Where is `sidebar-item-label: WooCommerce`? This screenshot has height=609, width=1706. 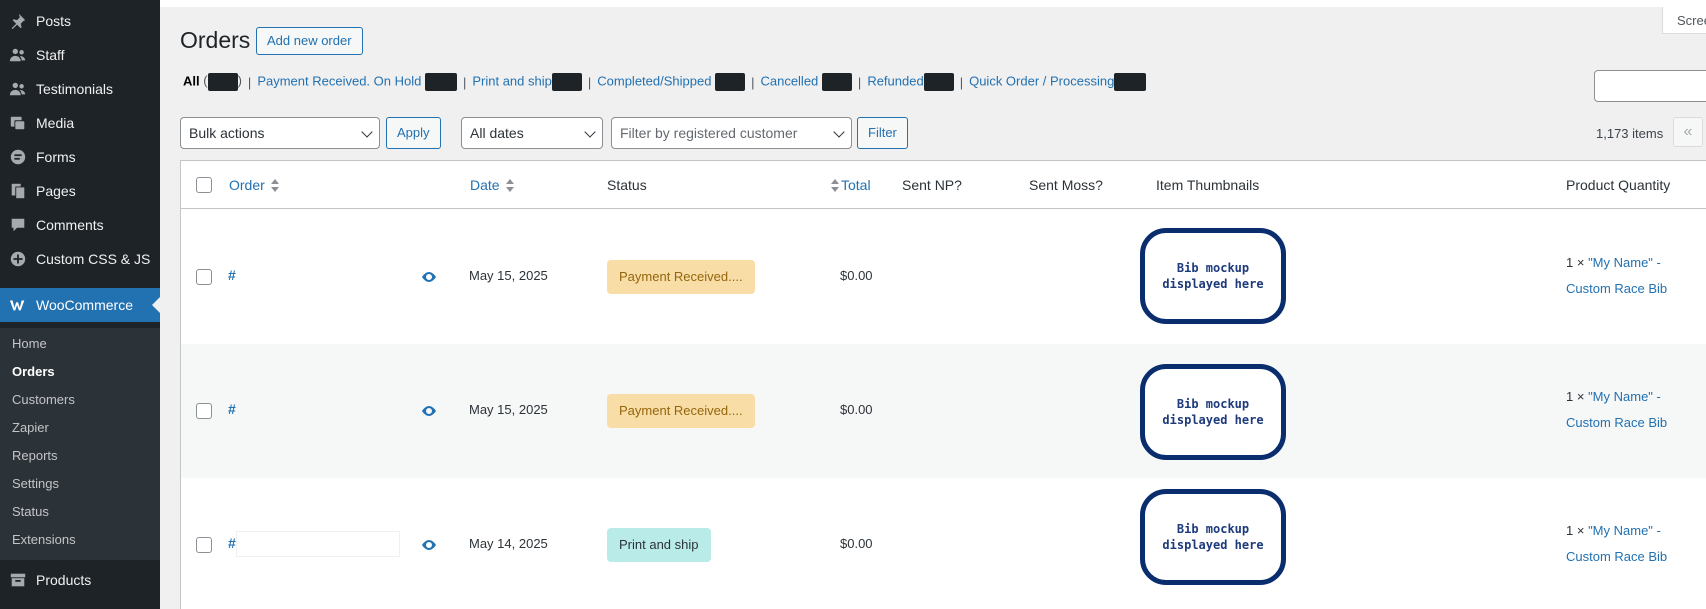
sidebar-item-label: WooCommerce is located at coordinates (84, 305).